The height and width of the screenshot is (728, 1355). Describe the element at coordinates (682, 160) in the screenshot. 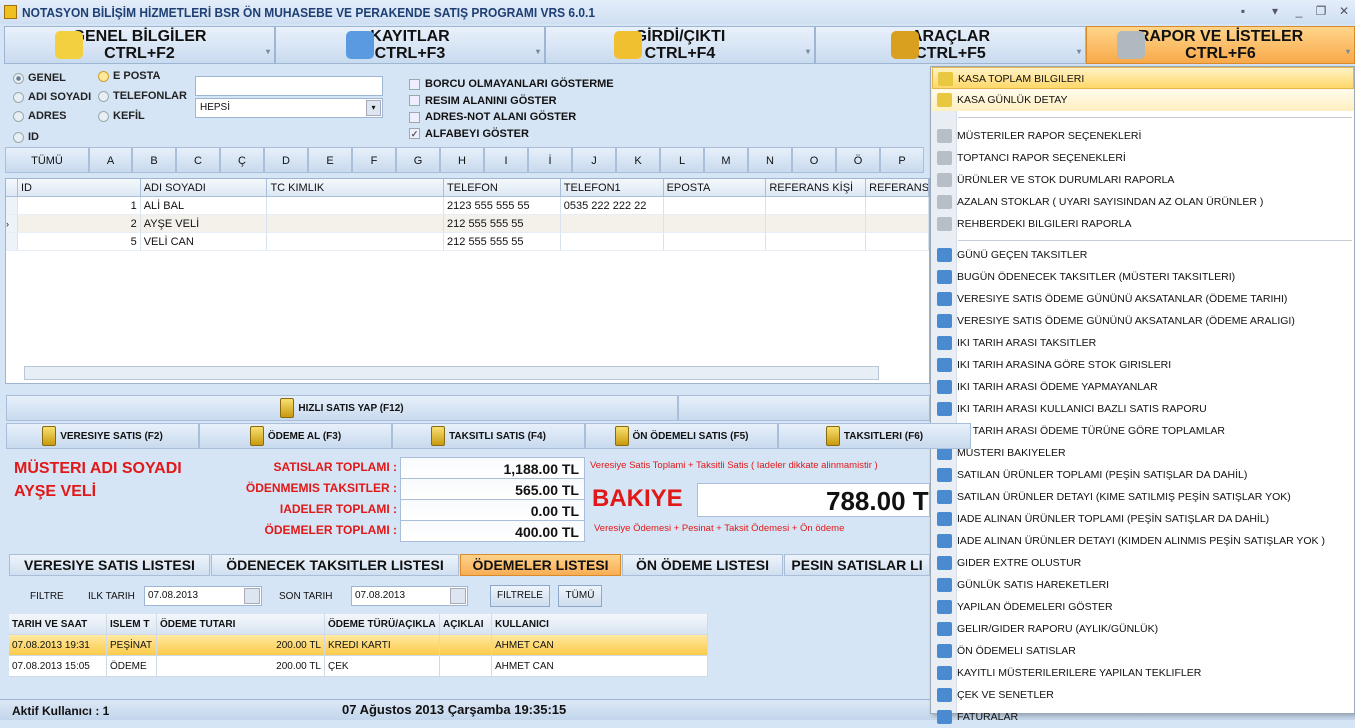

I see `alpha-L: L` at that location.